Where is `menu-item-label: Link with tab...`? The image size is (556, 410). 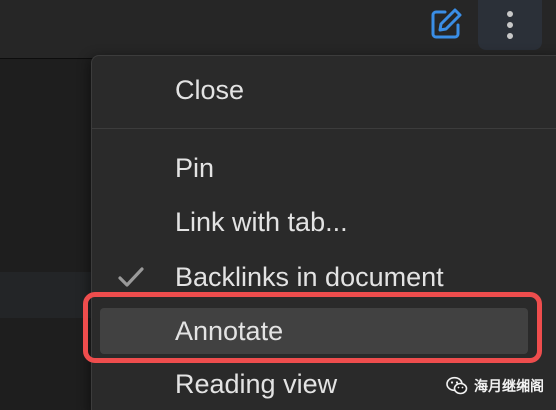 menu-item-label: Link with tab... is located at coordinates (261, 222).